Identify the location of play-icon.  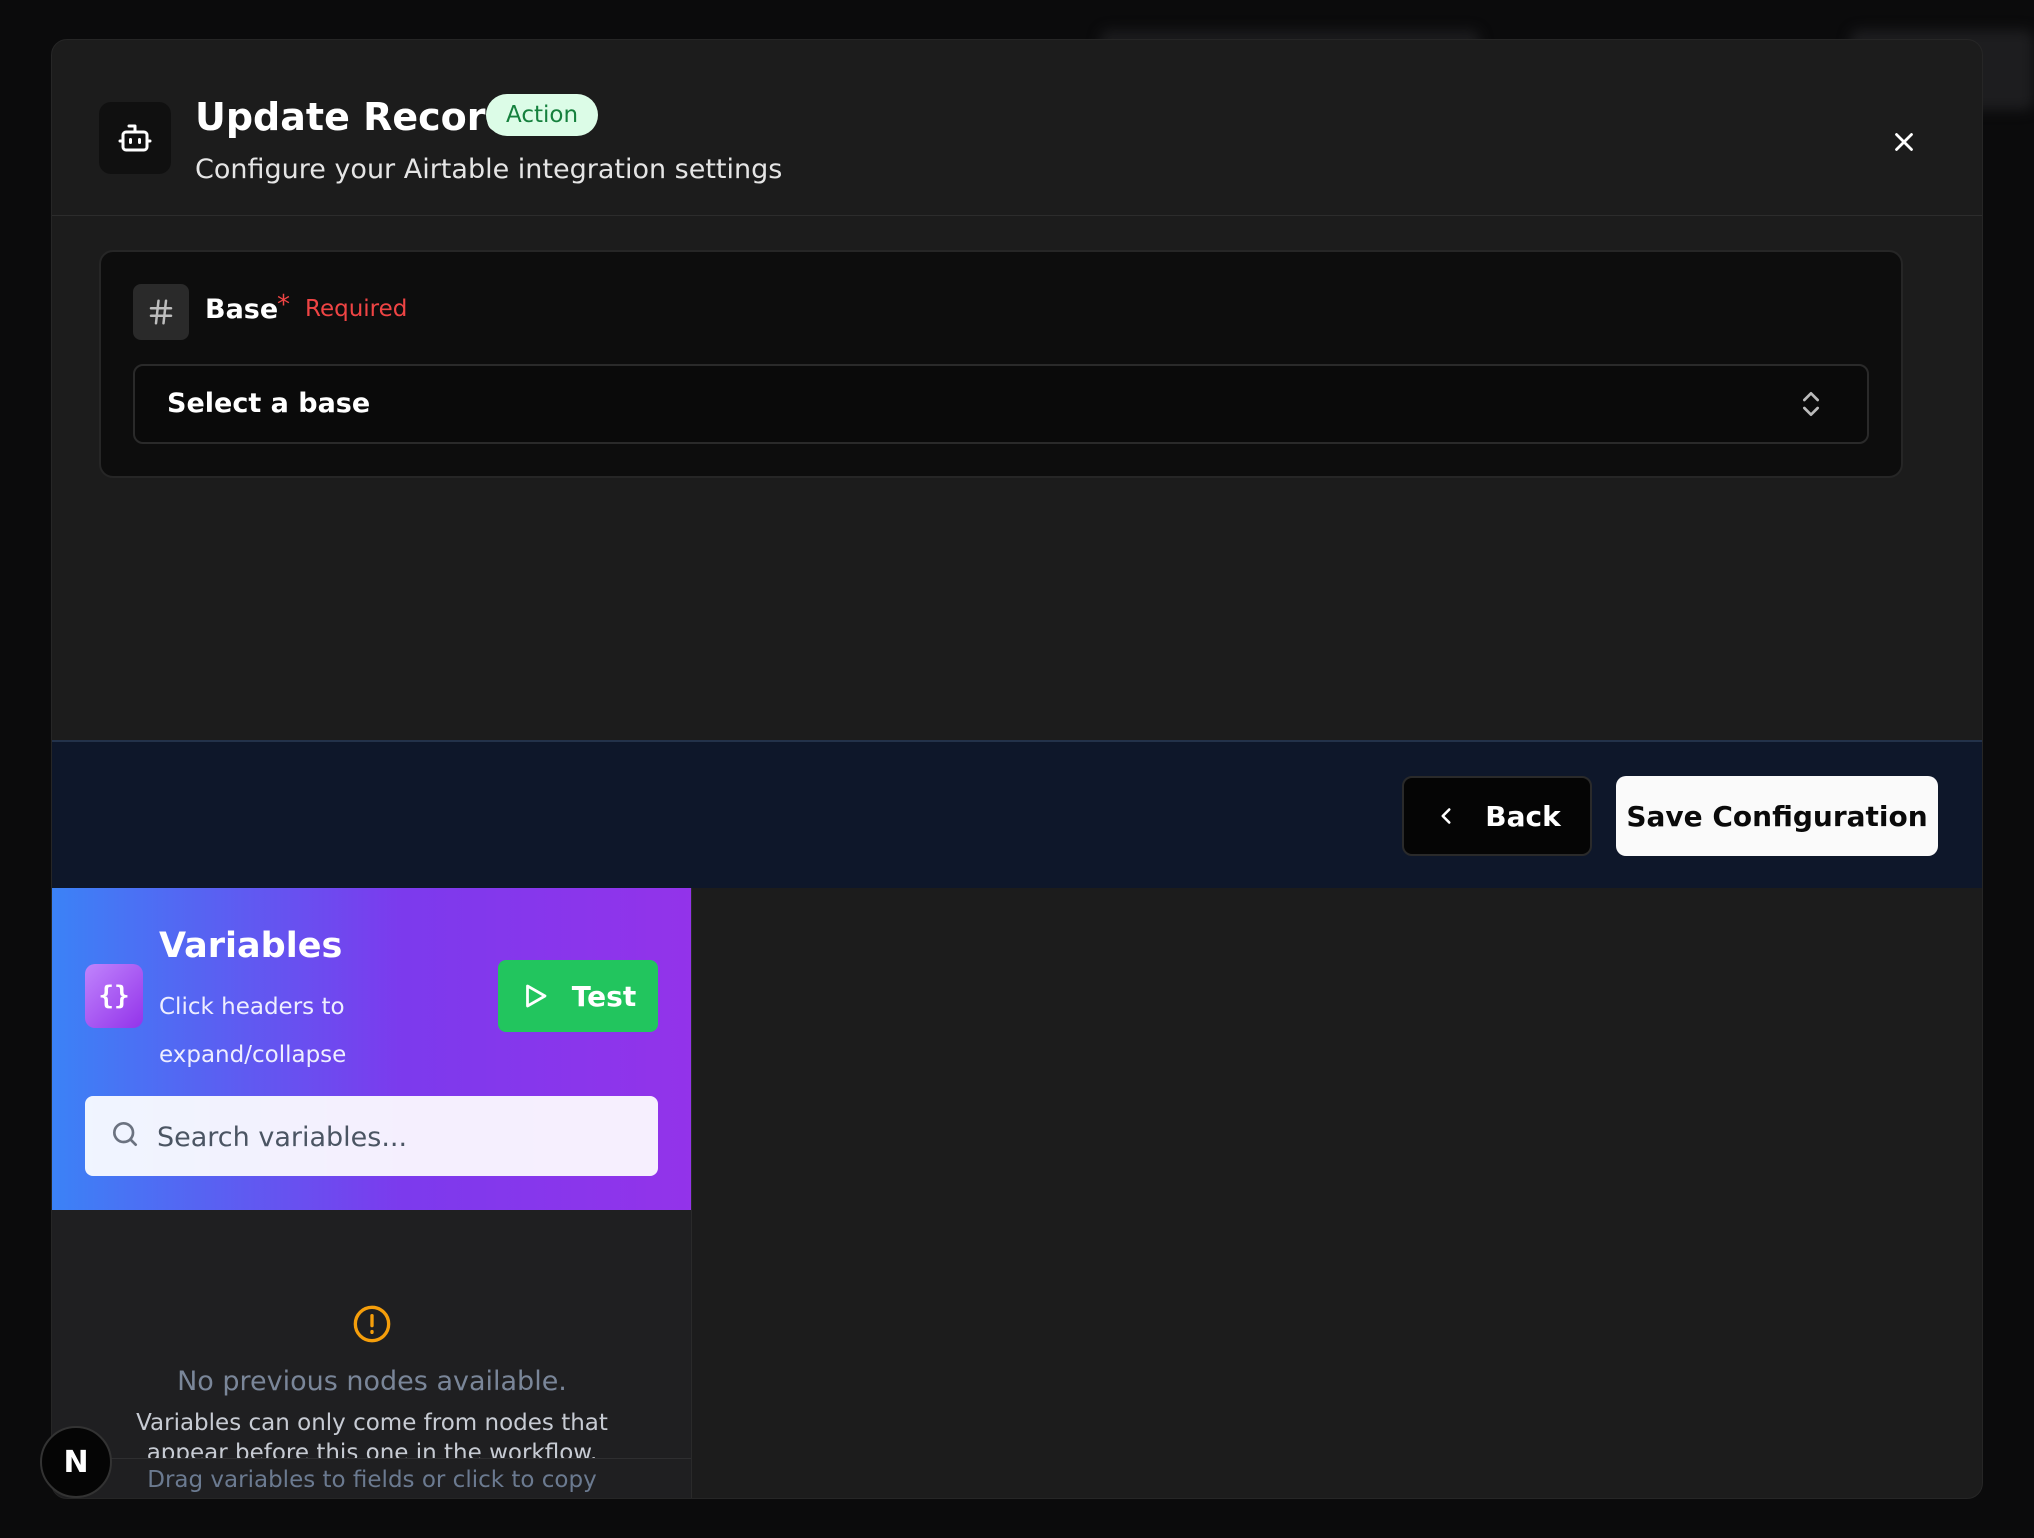
(536, 996).